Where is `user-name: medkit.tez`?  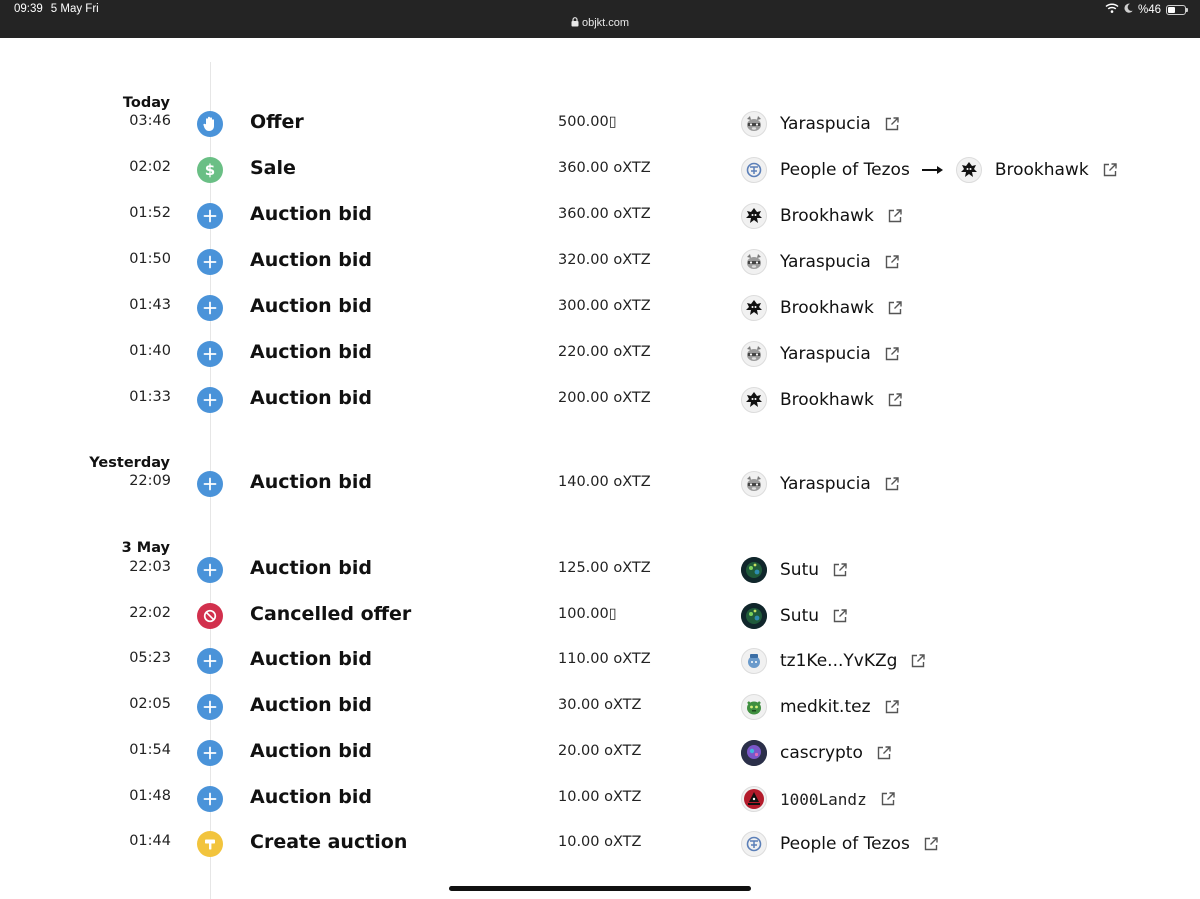
user-name: medkit.tez is located at coordinates (825, 707).